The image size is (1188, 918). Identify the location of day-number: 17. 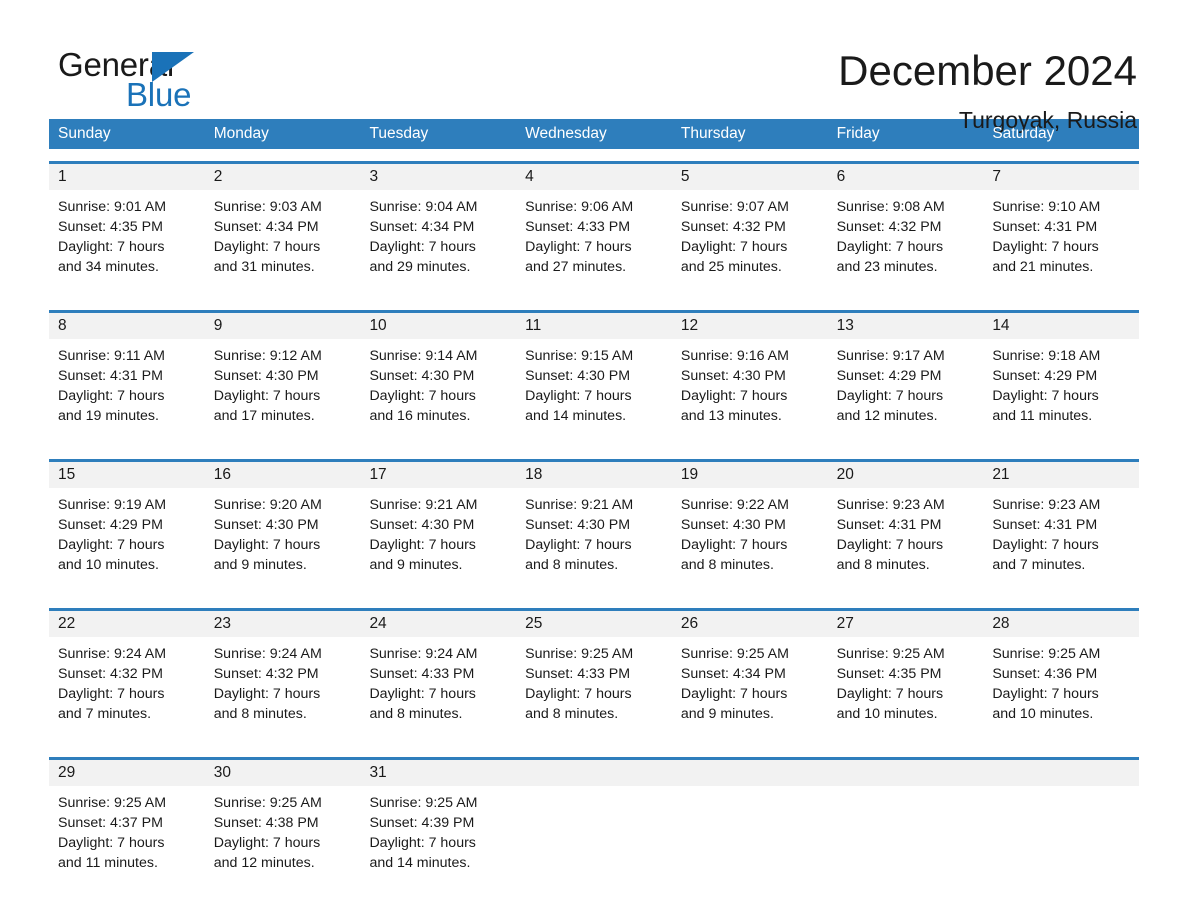
(438, 475).